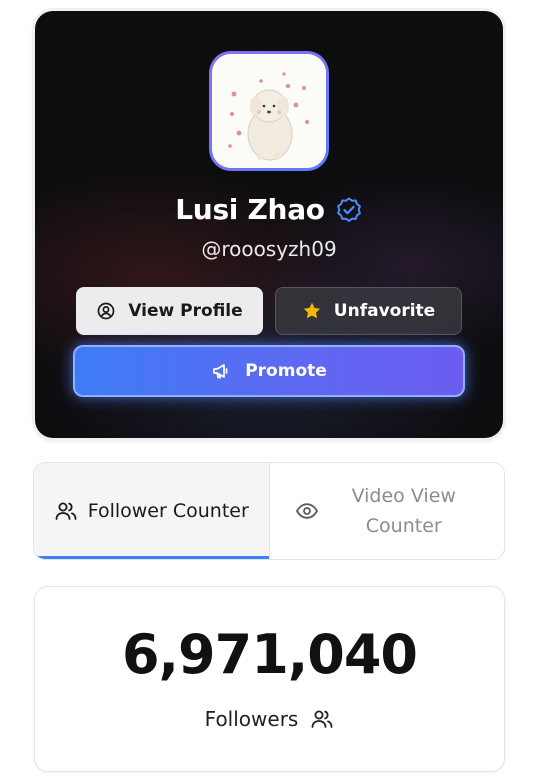 The height and width of the screenshot is (783, 538). I want to click on unfavorite-label: Unfavorite, so click(384, 311).